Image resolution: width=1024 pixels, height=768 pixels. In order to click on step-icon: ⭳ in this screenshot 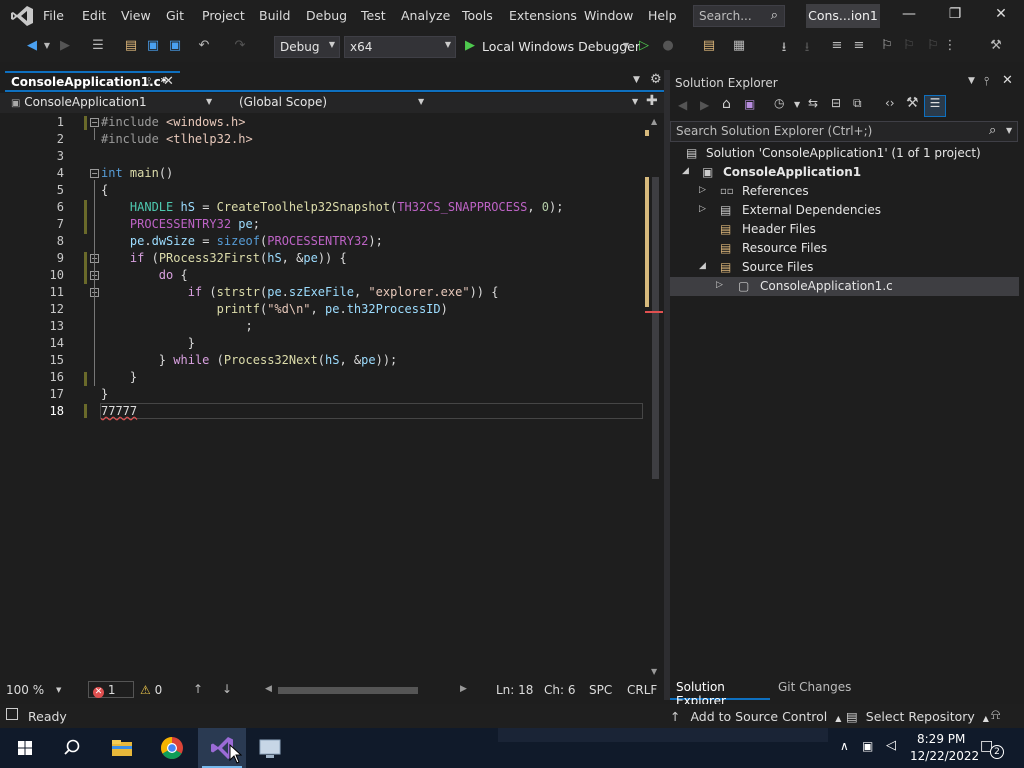, I will do `click(807, 47)`.